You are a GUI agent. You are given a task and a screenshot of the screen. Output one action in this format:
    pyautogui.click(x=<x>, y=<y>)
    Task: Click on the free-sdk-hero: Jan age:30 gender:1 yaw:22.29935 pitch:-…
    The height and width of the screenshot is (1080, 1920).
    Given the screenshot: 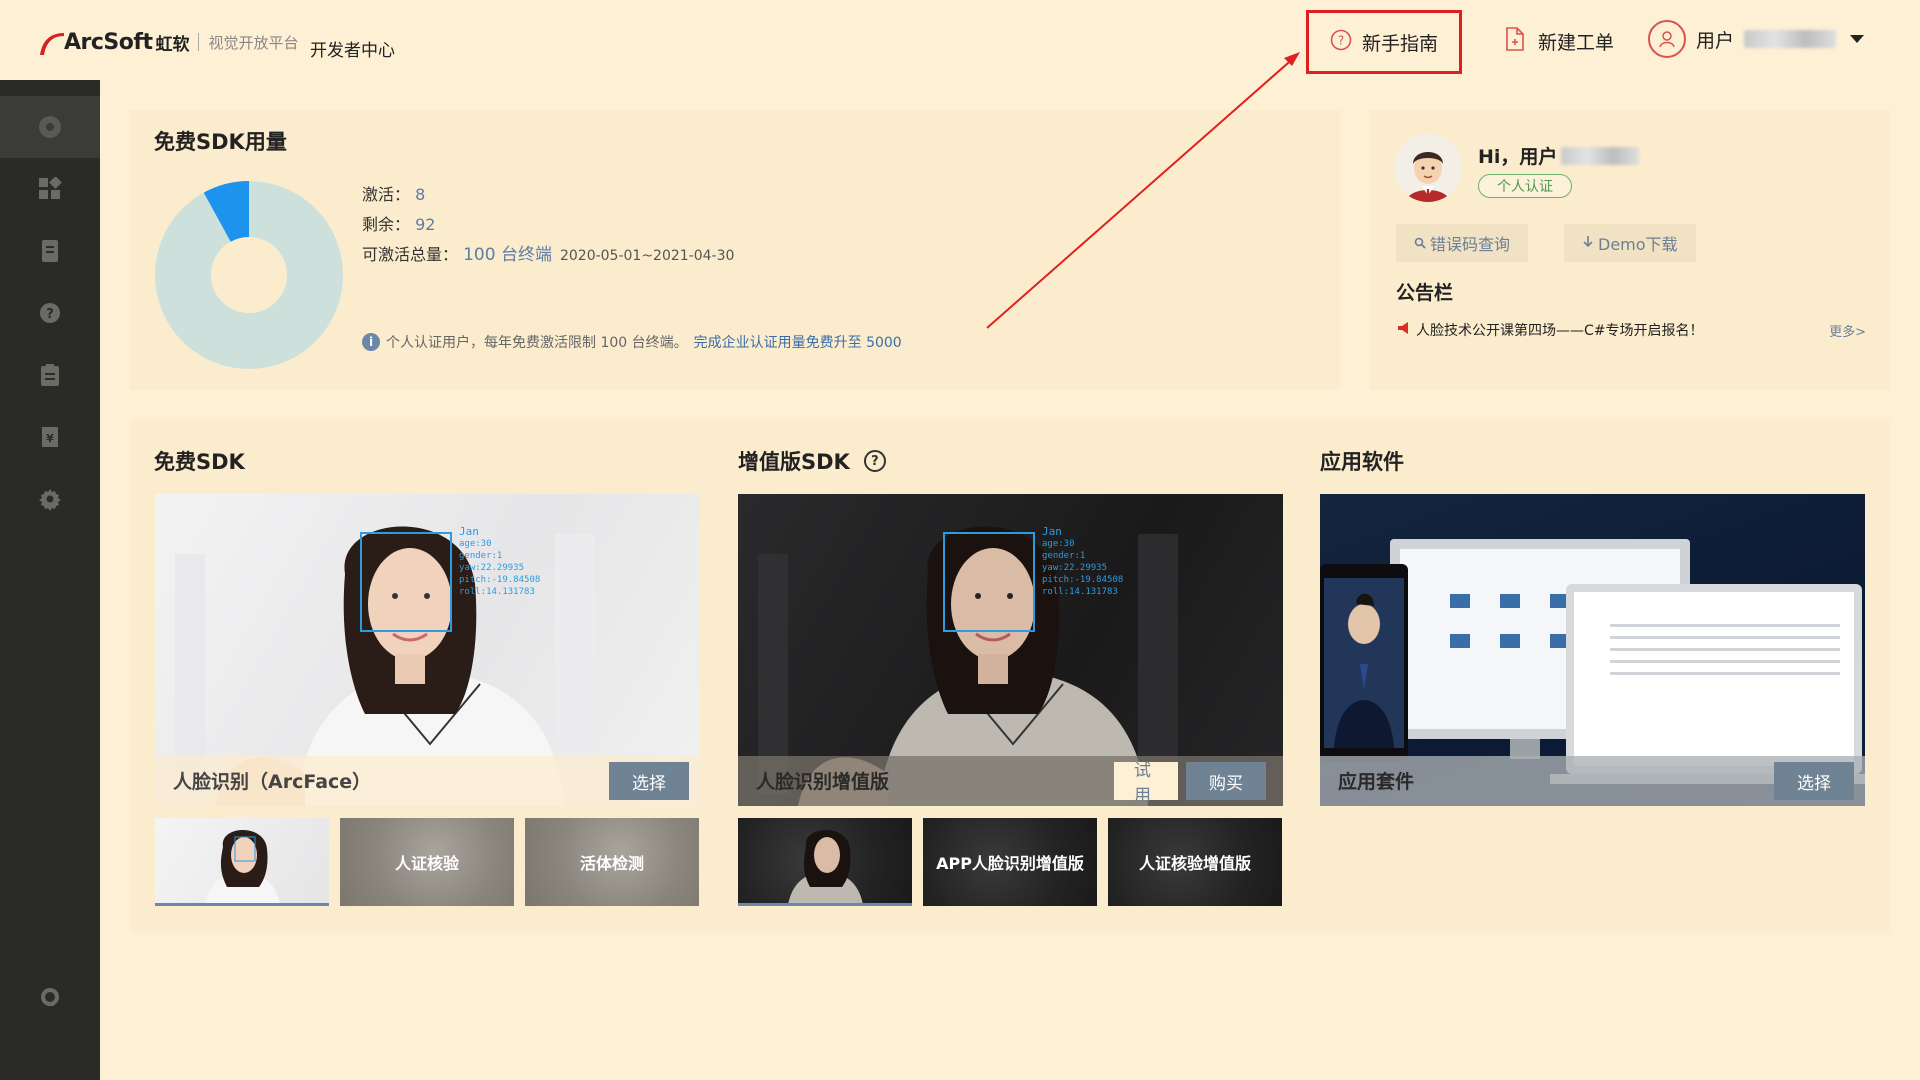 What is the action you would take?
    pyautogui.click(x=427, y=650)
    